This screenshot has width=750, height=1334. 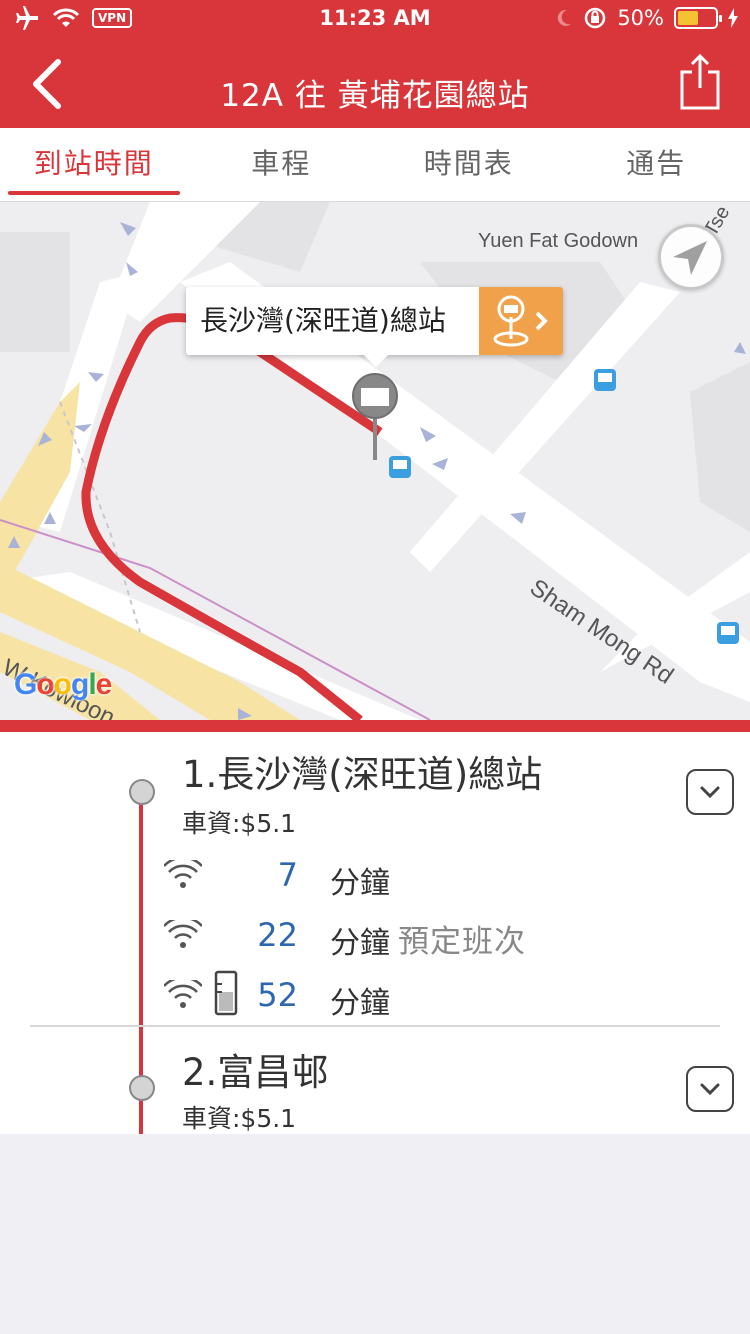 I want to click on google-logo: Google, so click(x=63, y=684).